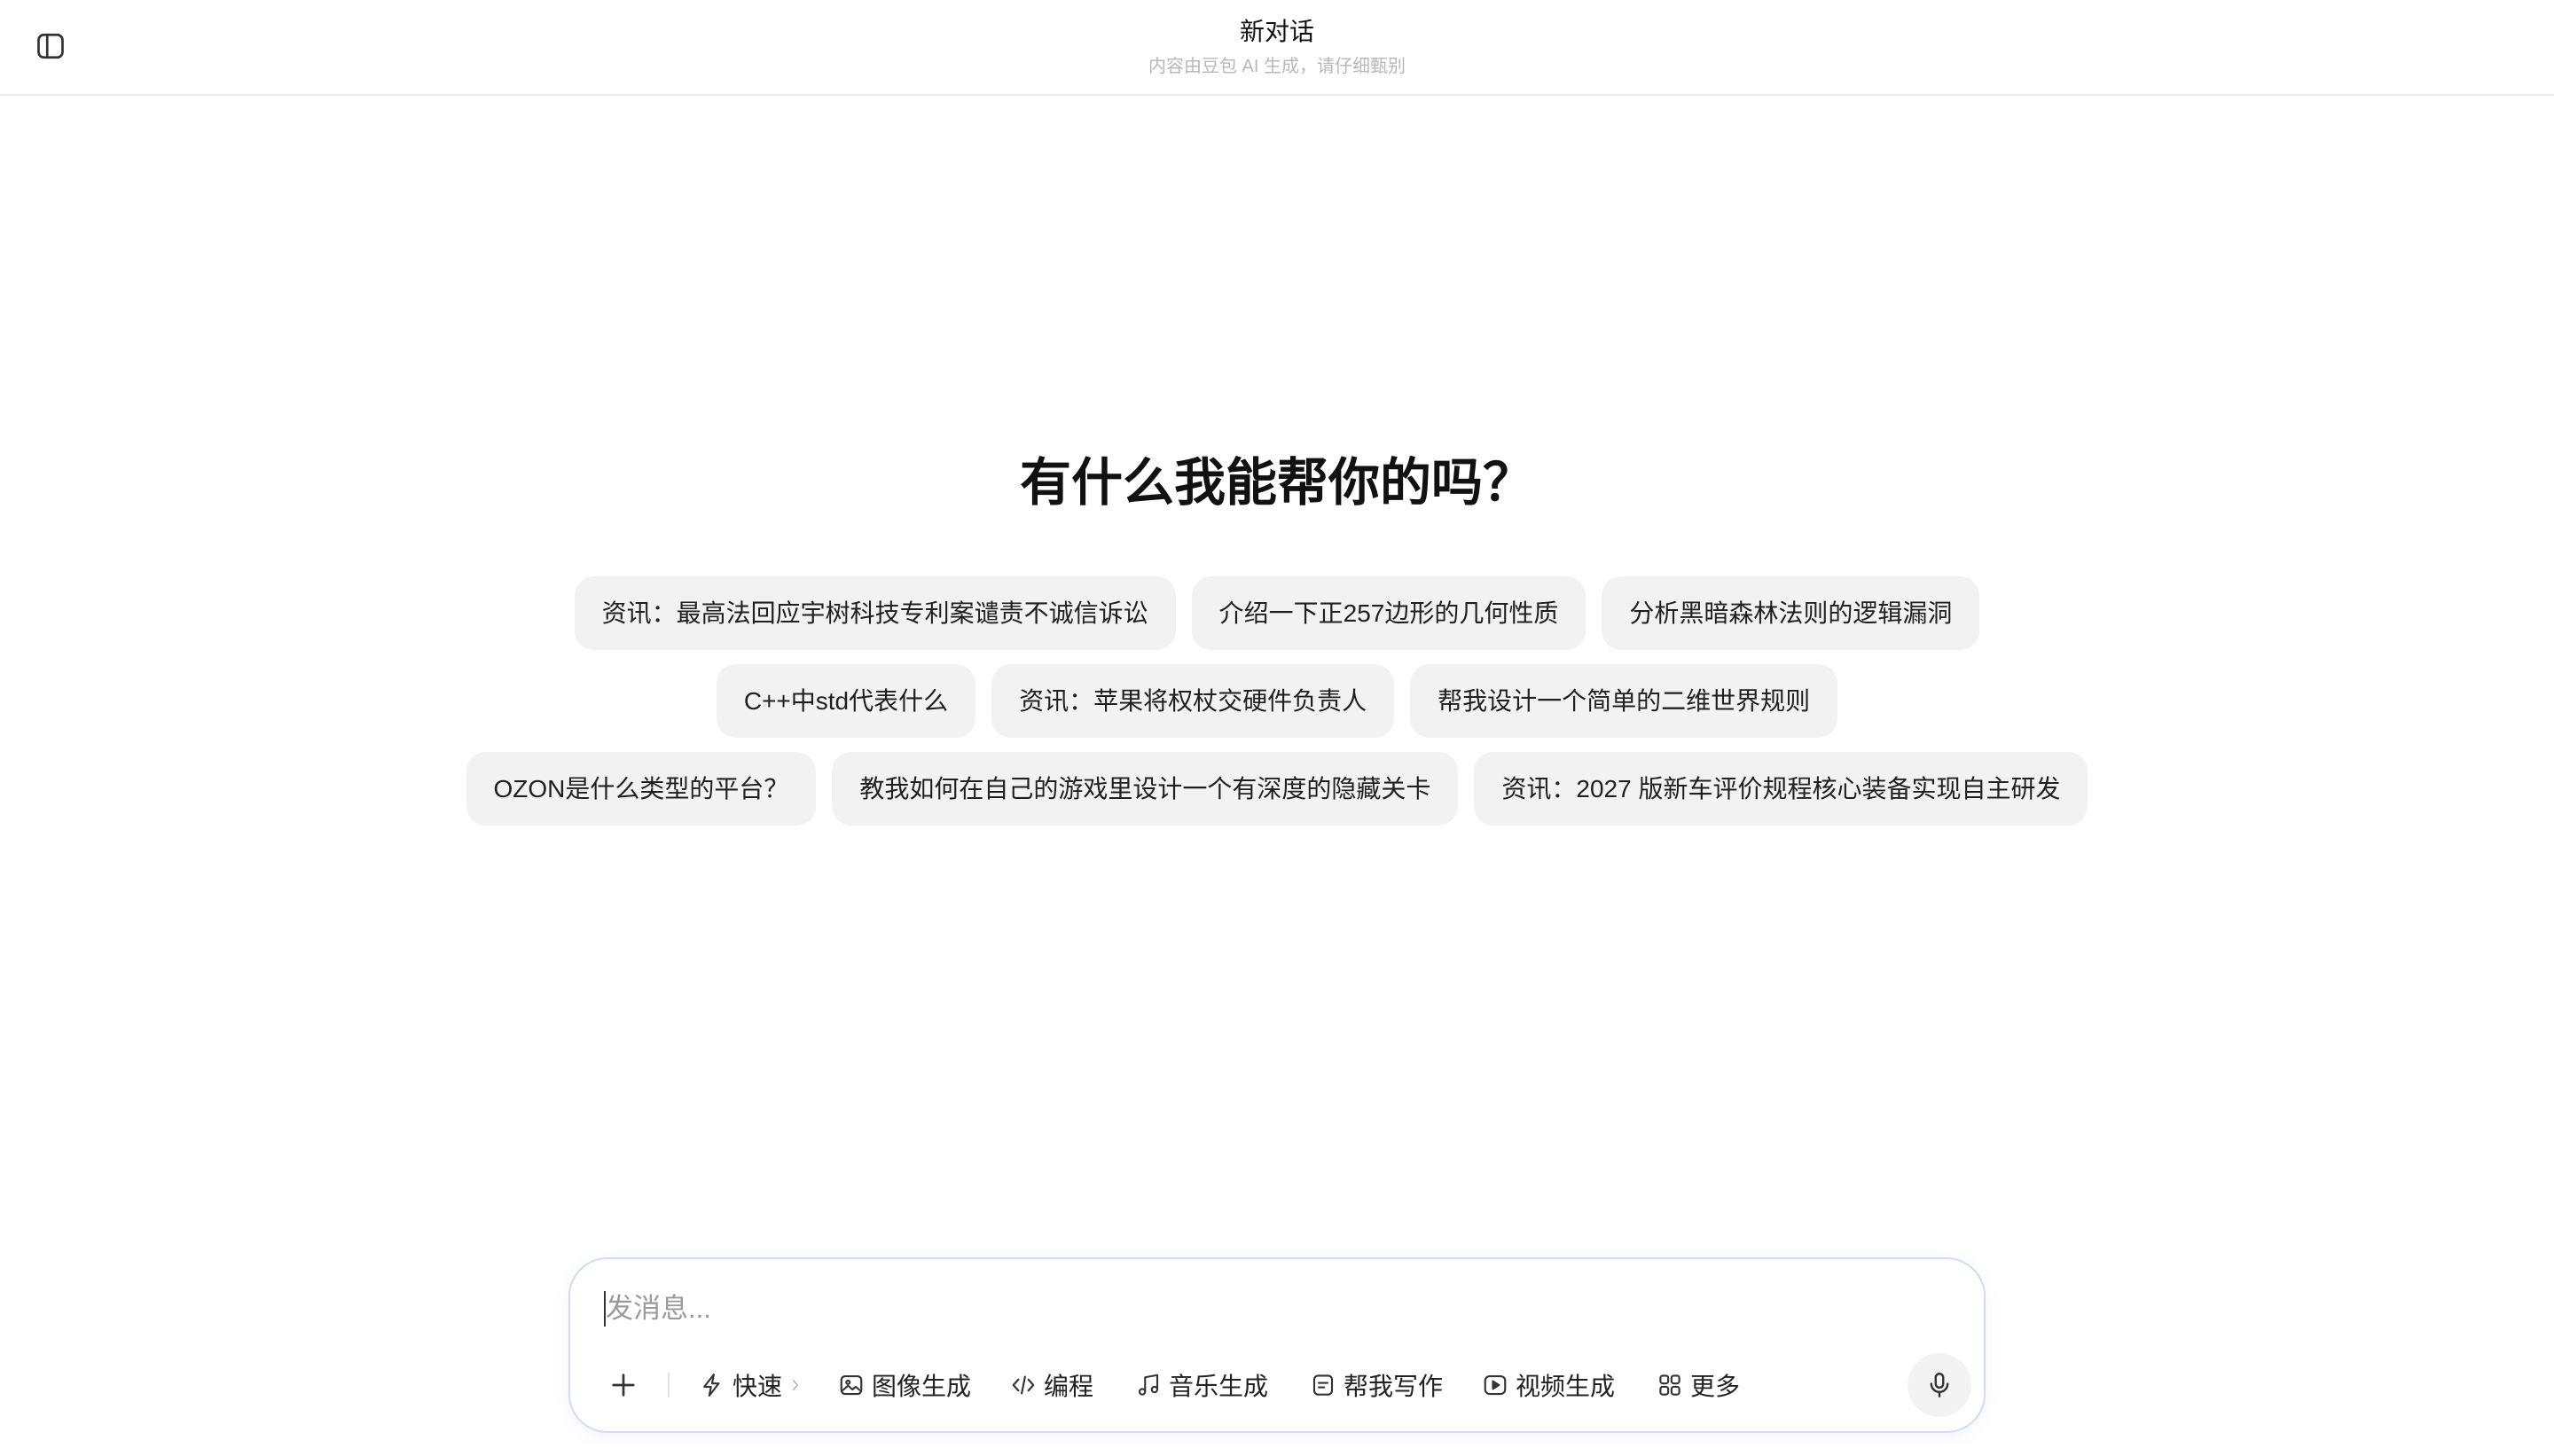  I want to click on plus-icon, so click(623, 1385).